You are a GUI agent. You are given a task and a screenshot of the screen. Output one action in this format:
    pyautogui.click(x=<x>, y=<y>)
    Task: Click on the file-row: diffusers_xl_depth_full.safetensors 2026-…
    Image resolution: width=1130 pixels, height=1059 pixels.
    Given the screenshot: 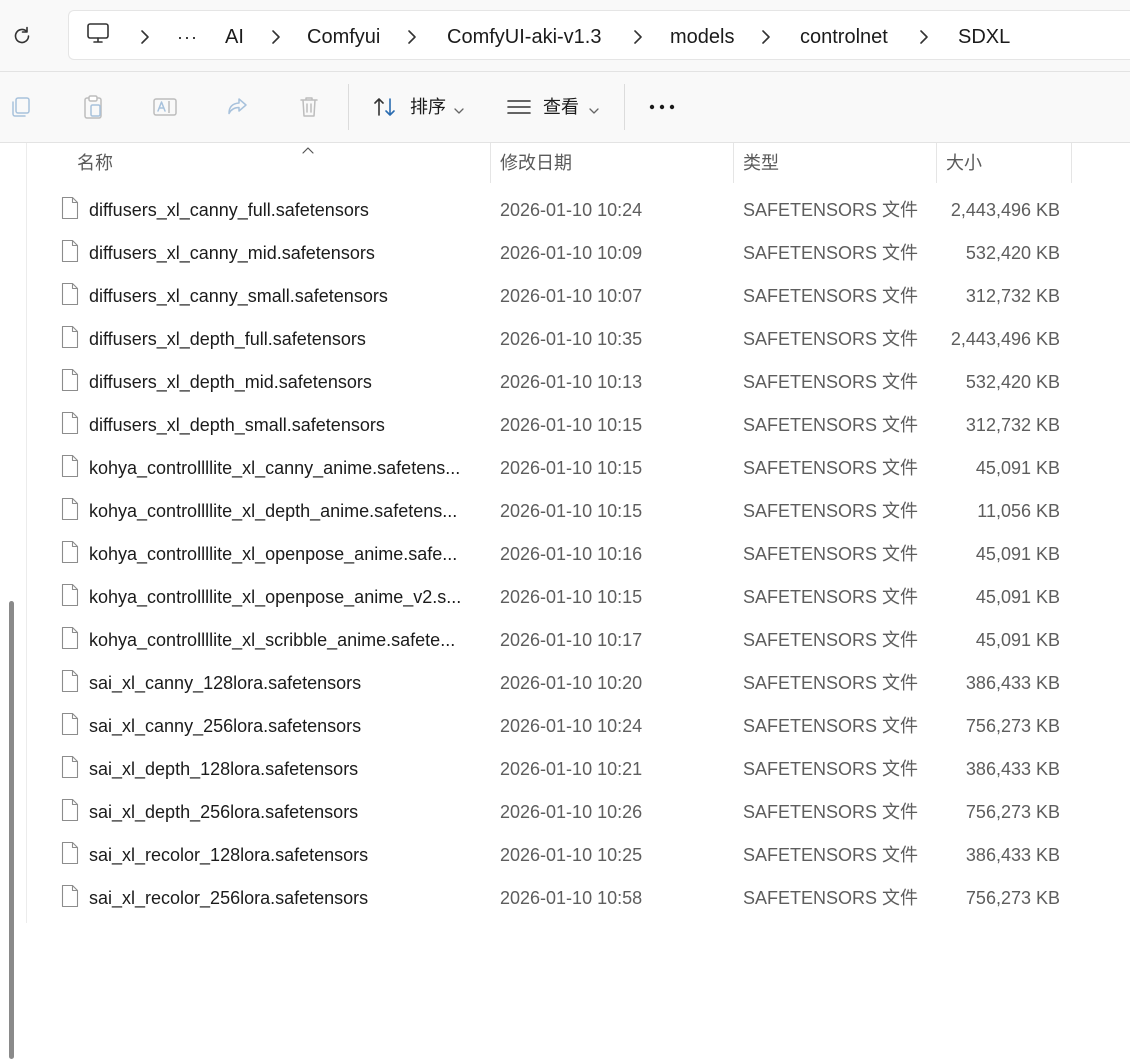 What is the action you would take?
    pyautogui.click(x=579, y=339)
    